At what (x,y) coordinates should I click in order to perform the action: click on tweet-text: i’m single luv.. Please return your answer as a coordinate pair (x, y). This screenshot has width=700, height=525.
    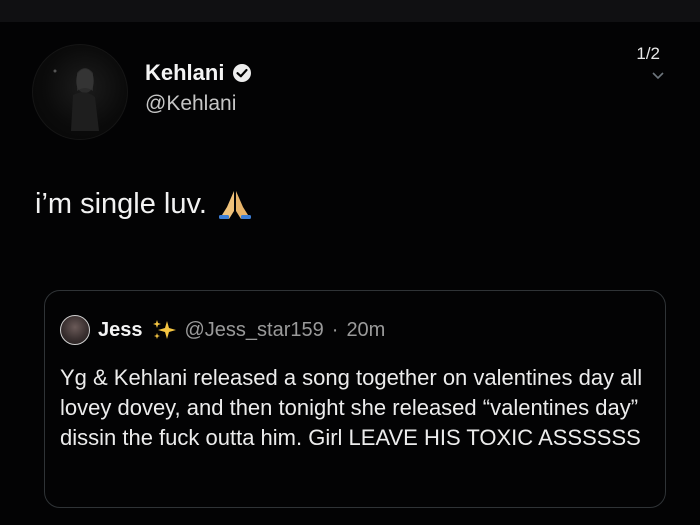
    Looking at the image, I should click on (121, 204).